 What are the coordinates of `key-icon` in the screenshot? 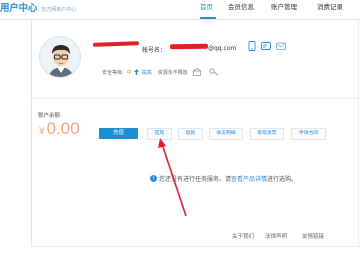 It's located at (213, 72).